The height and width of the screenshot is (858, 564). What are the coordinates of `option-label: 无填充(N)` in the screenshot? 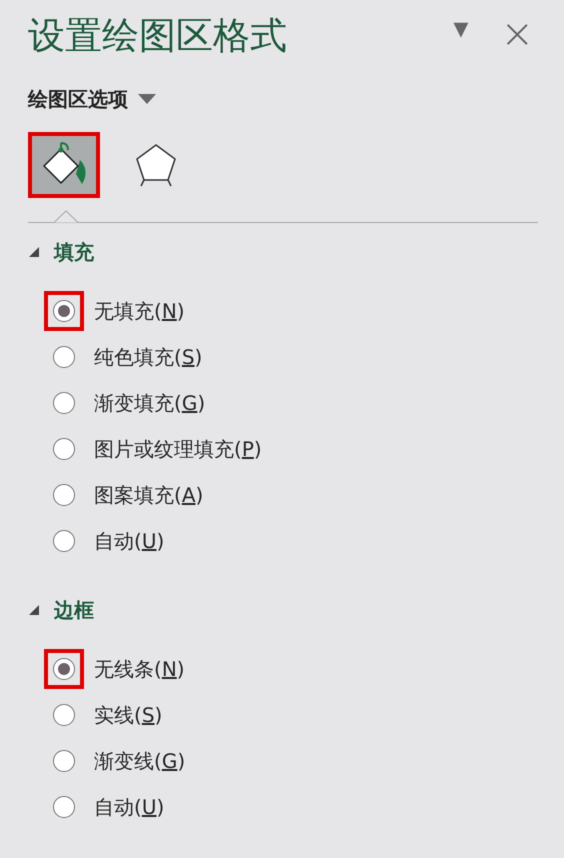 It's located at (139, 311).